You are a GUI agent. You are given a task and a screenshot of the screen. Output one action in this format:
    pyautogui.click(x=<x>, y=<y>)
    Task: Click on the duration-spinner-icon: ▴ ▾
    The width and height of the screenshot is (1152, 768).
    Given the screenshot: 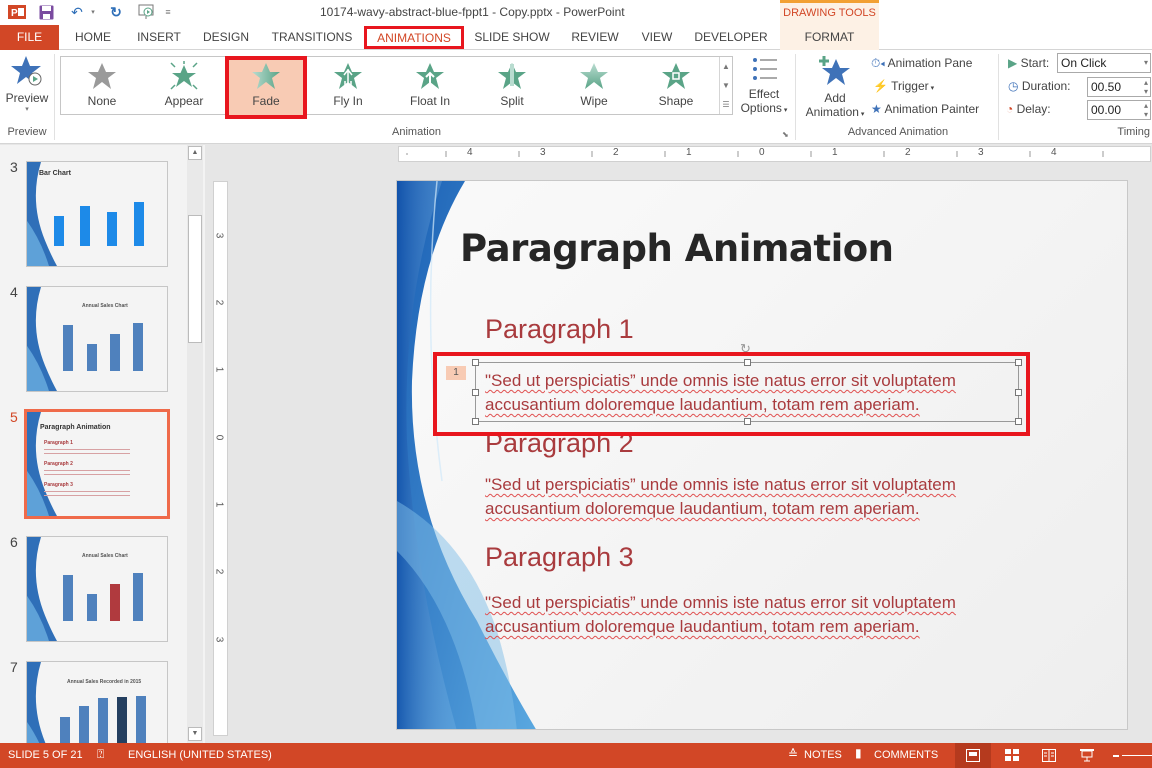 What is the action you would take?
    pyautogui.click(x=1146, y=87)
    